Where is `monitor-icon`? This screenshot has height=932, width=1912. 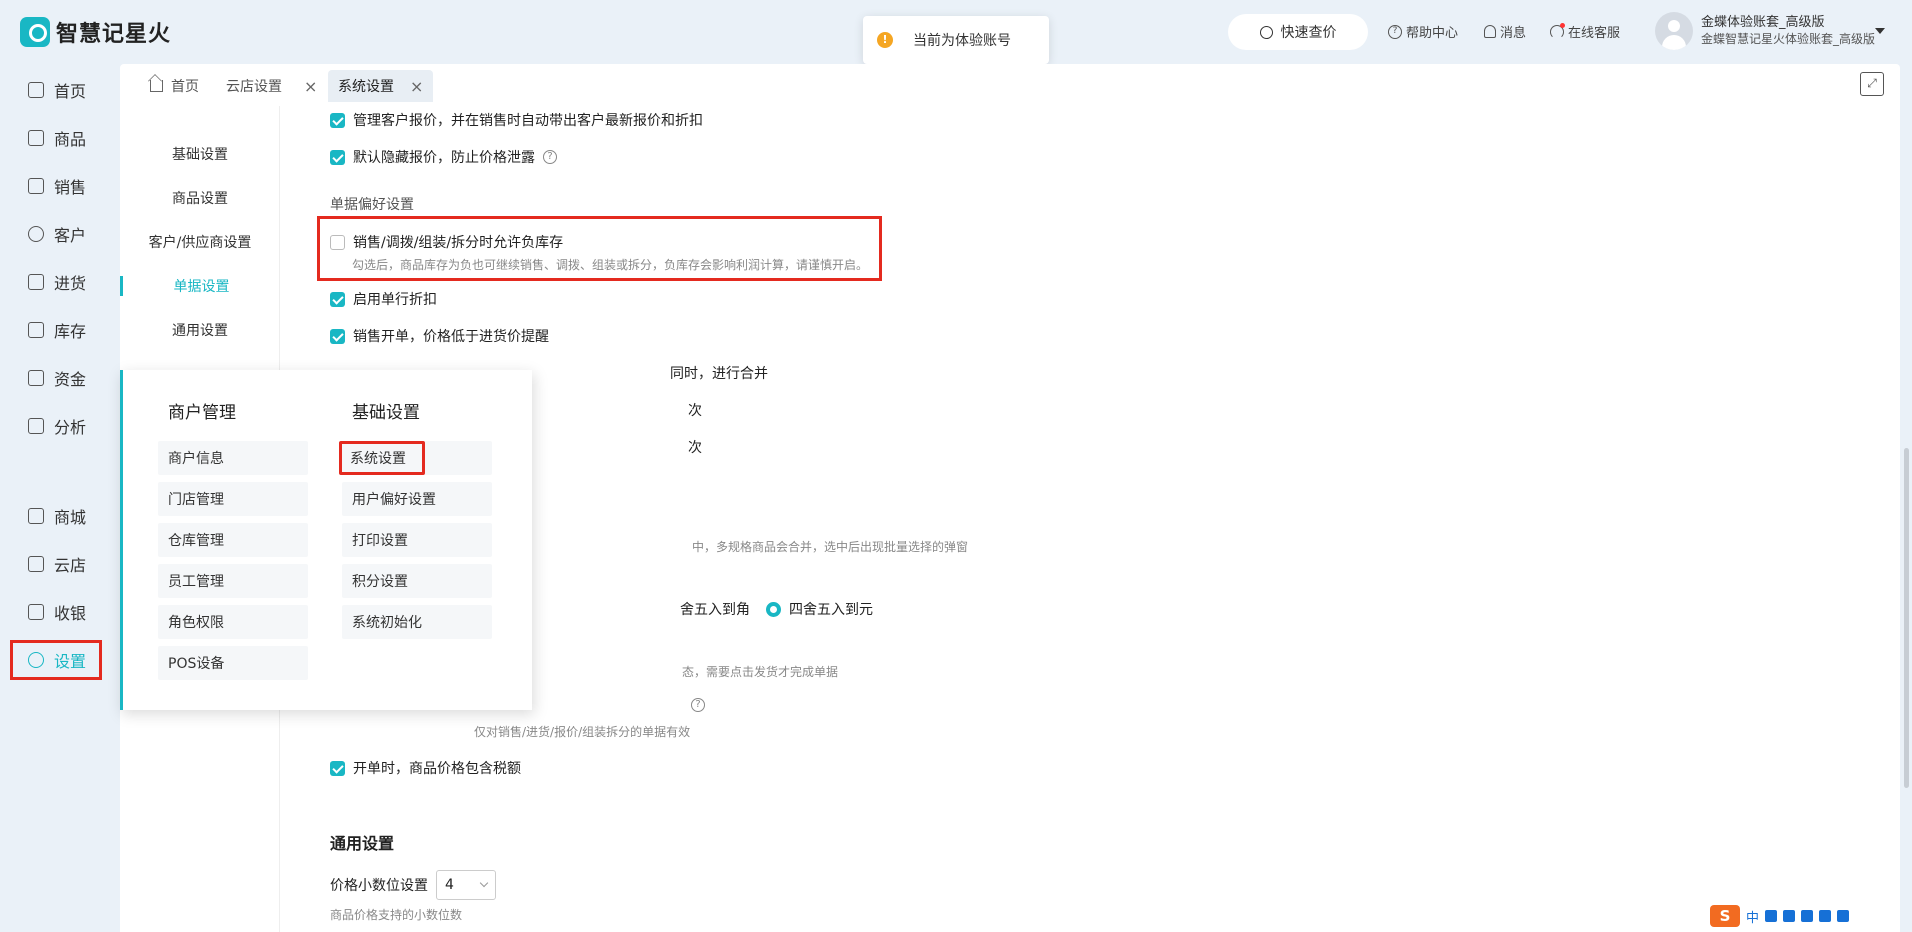 monitor-icon is located at coordinates (36, 612).